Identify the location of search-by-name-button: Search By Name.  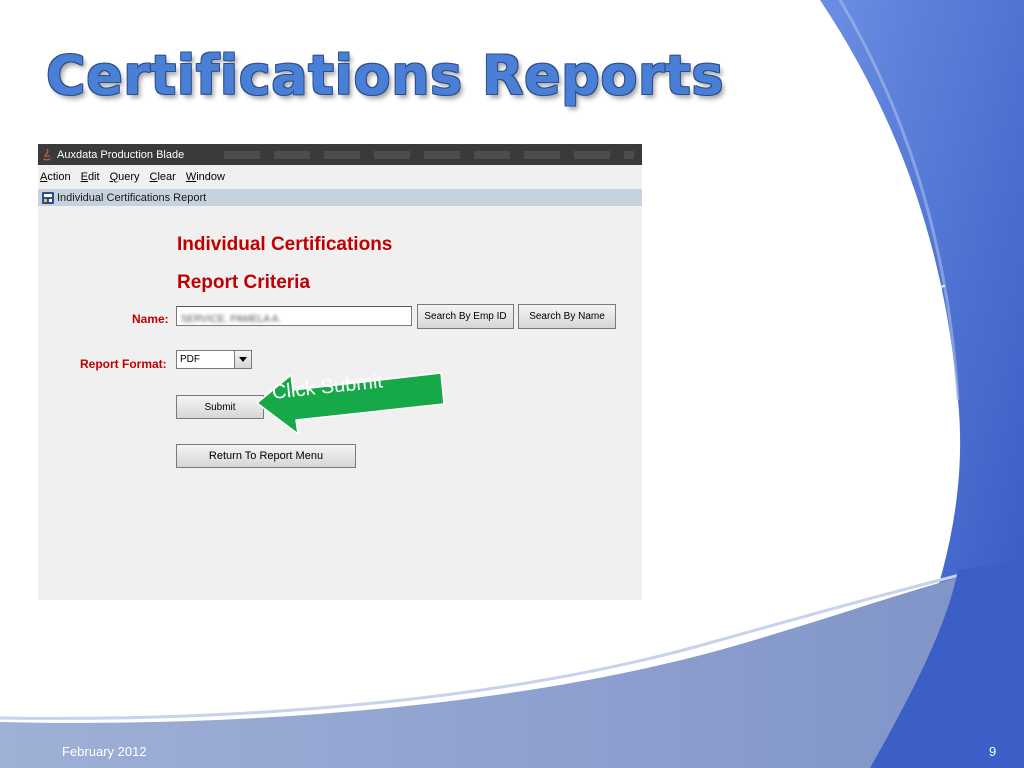
(567, 316).